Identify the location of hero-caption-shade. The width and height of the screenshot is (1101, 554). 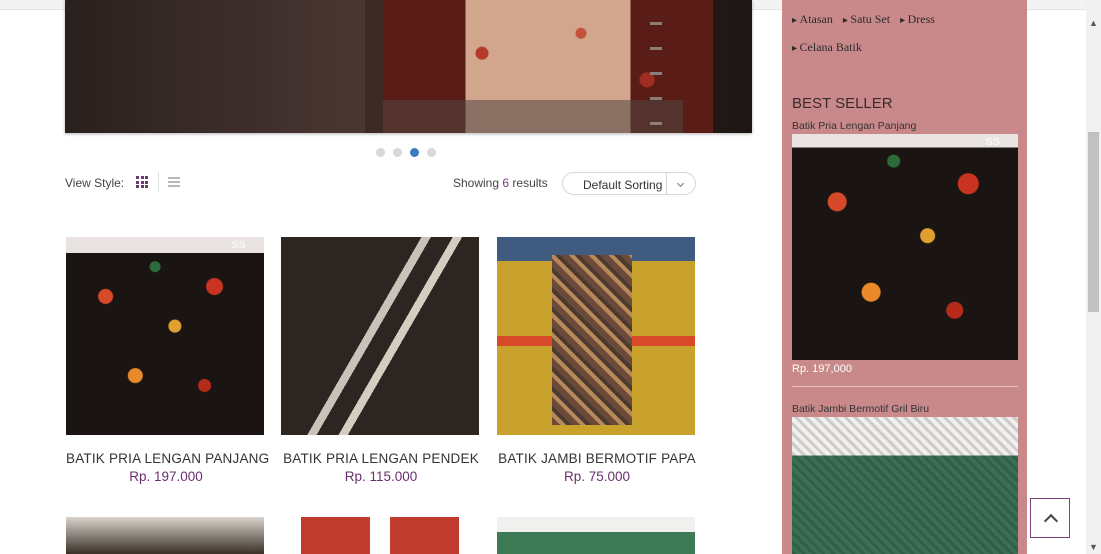
(533, 116).